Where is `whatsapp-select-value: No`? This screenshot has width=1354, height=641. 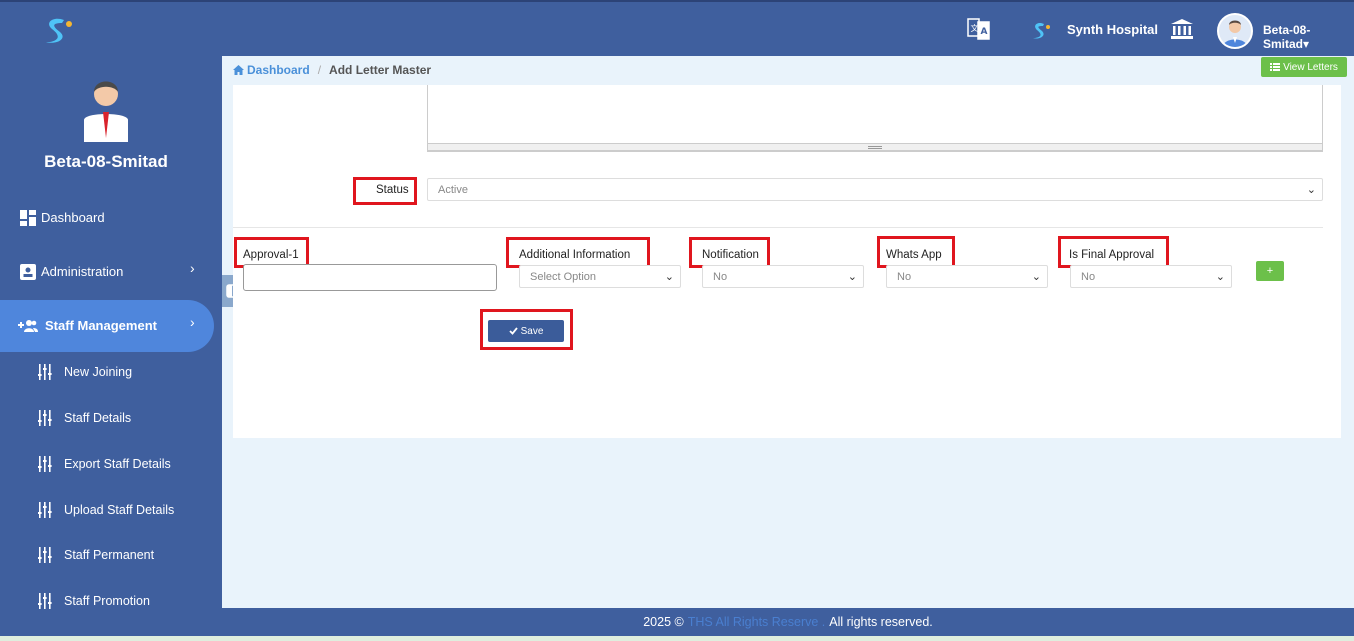 whatsapp-select-value: No is located at coordinates (904, 276).